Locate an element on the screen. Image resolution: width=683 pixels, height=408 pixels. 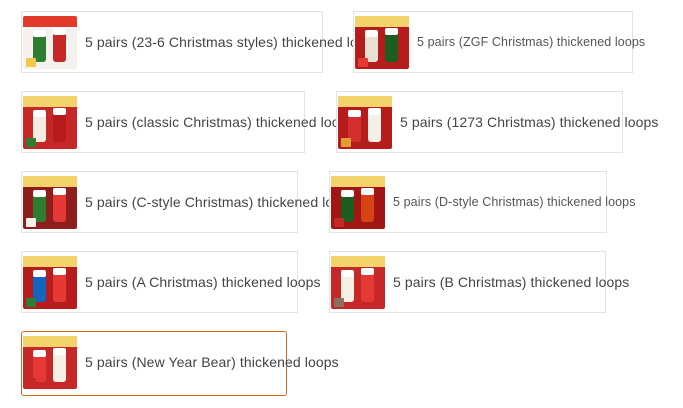
sku-option-zgf-christmas: 5 pairs (ZGF Christmas) thickened loops is located at coordinates (499, 42).